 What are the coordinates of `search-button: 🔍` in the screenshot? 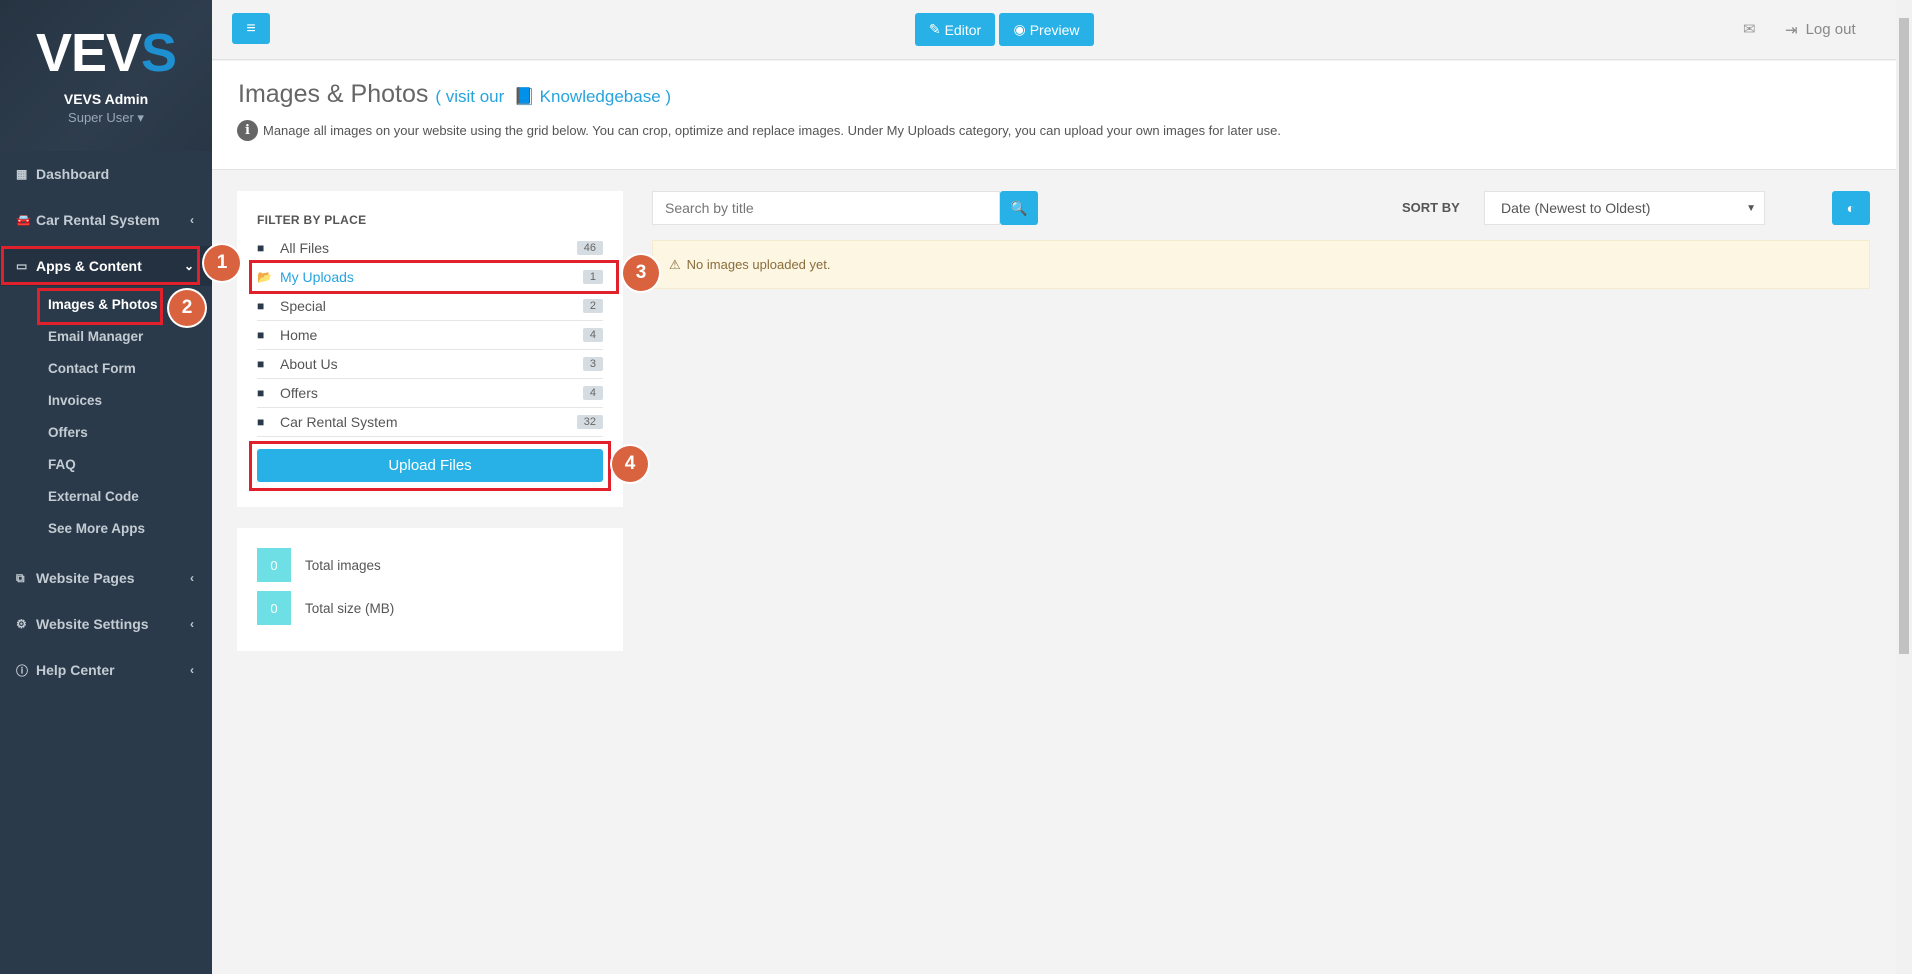 It's located at (1019, 208).